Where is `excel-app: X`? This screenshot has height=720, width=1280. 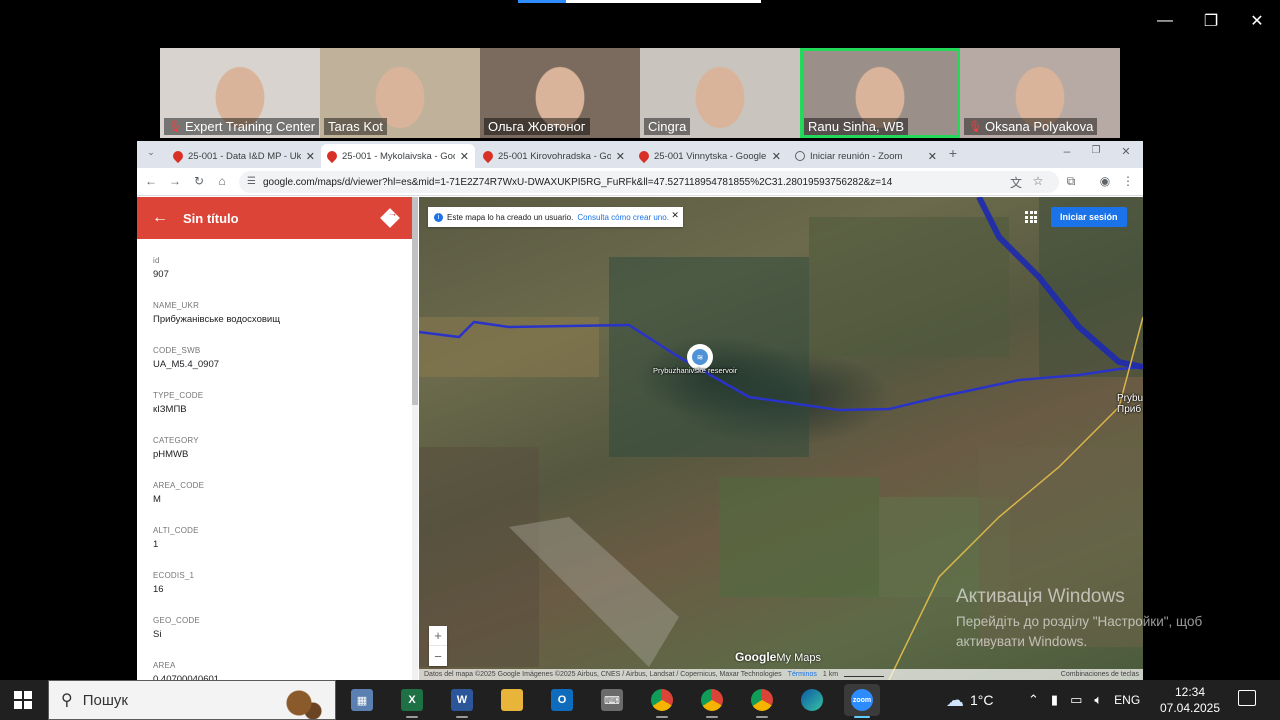 excel-app: X is located at coordinates (412, 701).